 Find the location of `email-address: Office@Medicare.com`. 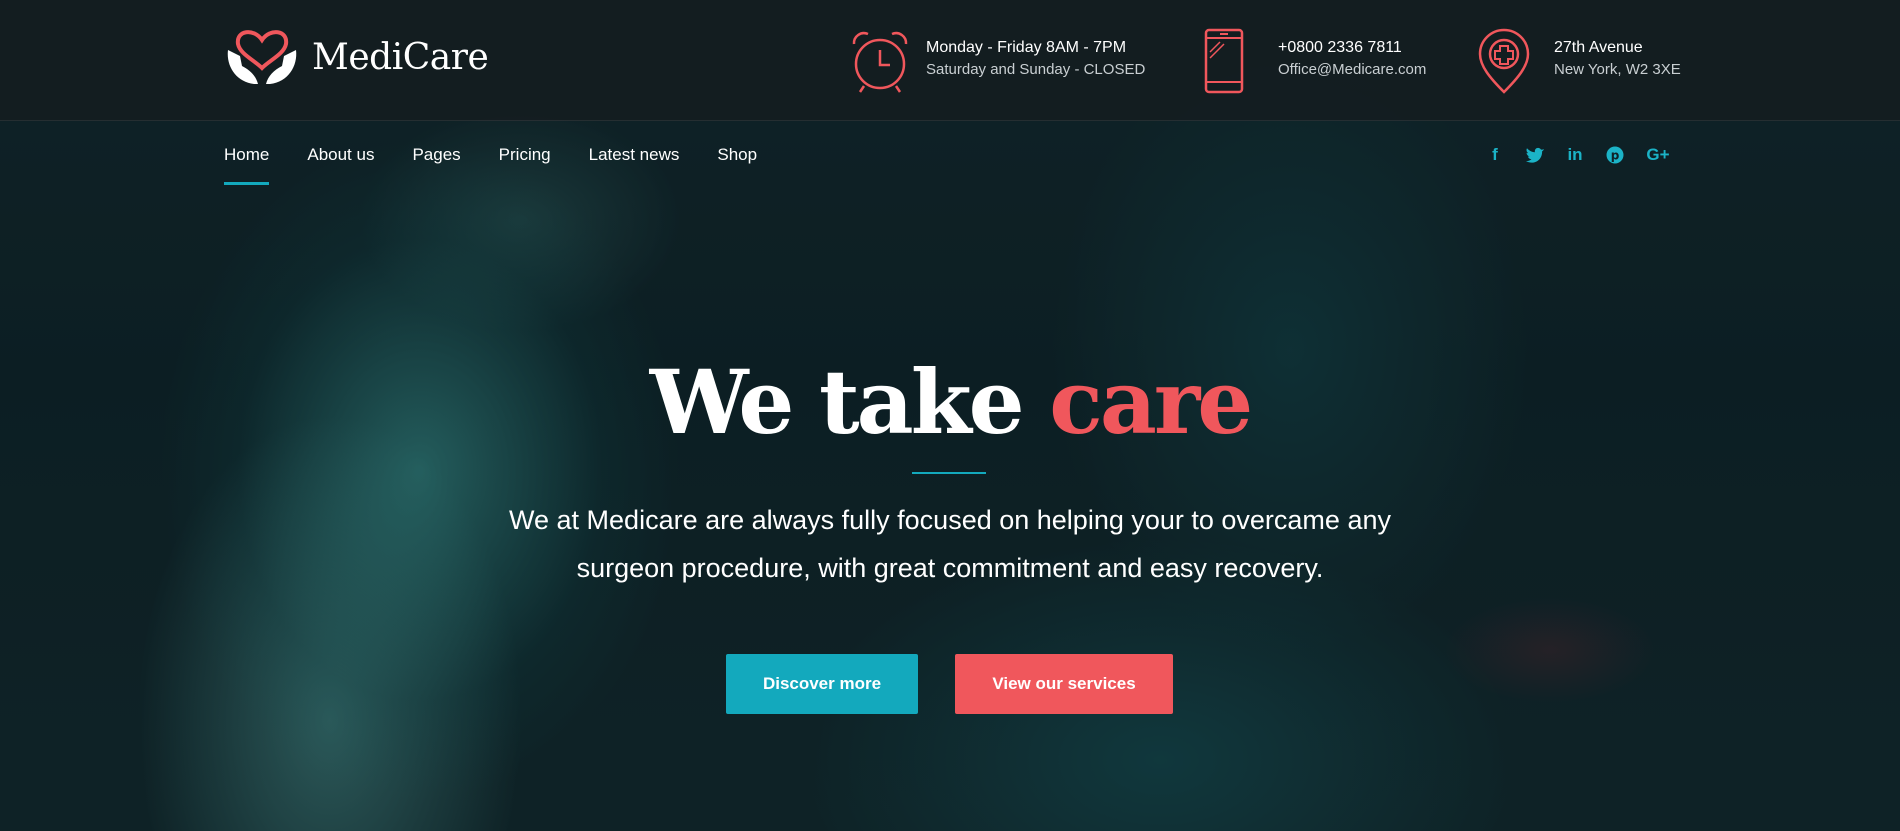

email-address: Office@Medicare.com is located at coordinates (1352, 70).